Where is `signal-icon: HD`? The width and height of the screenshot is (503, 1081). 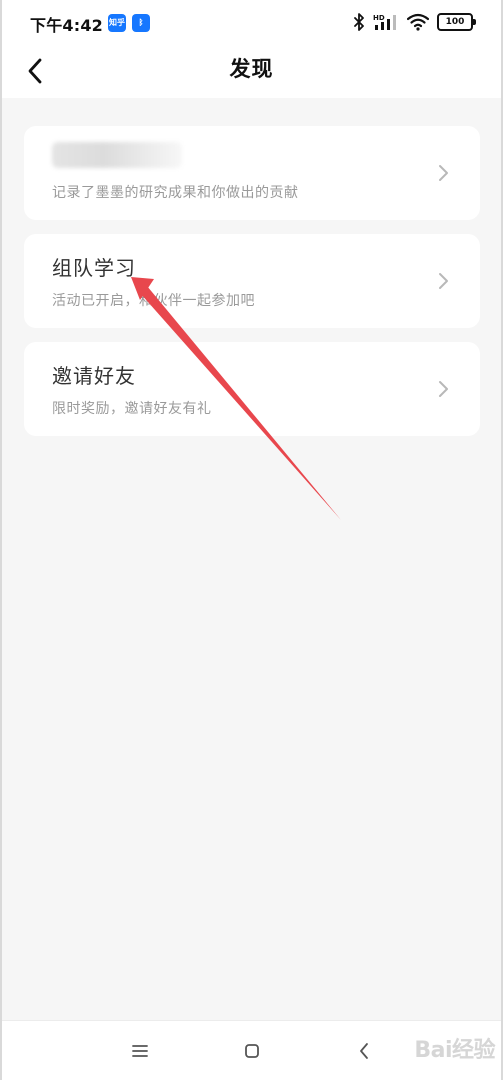
signal-icon: HD is located at coordinates (384, 22).